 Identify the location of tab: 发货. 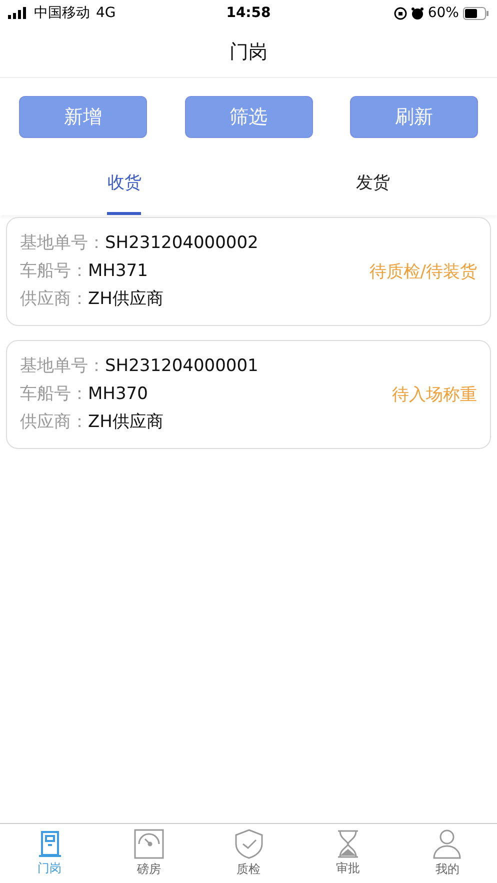
(373, 190).